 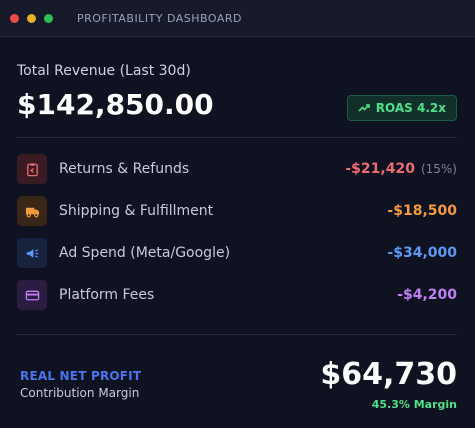 I want to click on maximize-window-button, so click(x=48, y=18).